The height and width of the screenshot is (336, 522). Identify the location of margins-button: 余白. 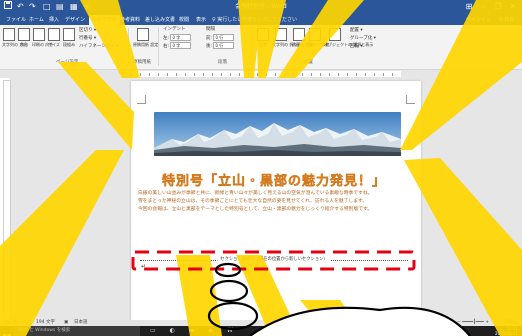
(24, 40).